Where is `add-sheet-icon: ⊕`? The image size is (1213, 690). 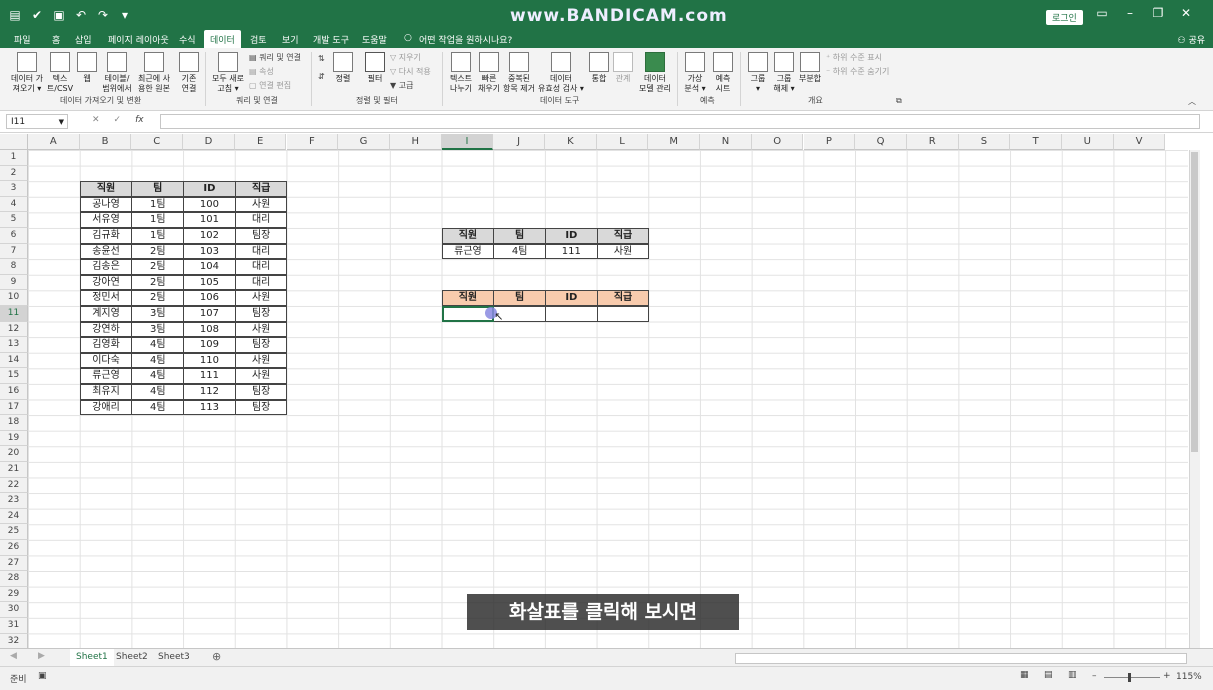
add-sheet-icon: ⊕ is located at coordinates (216, 656).